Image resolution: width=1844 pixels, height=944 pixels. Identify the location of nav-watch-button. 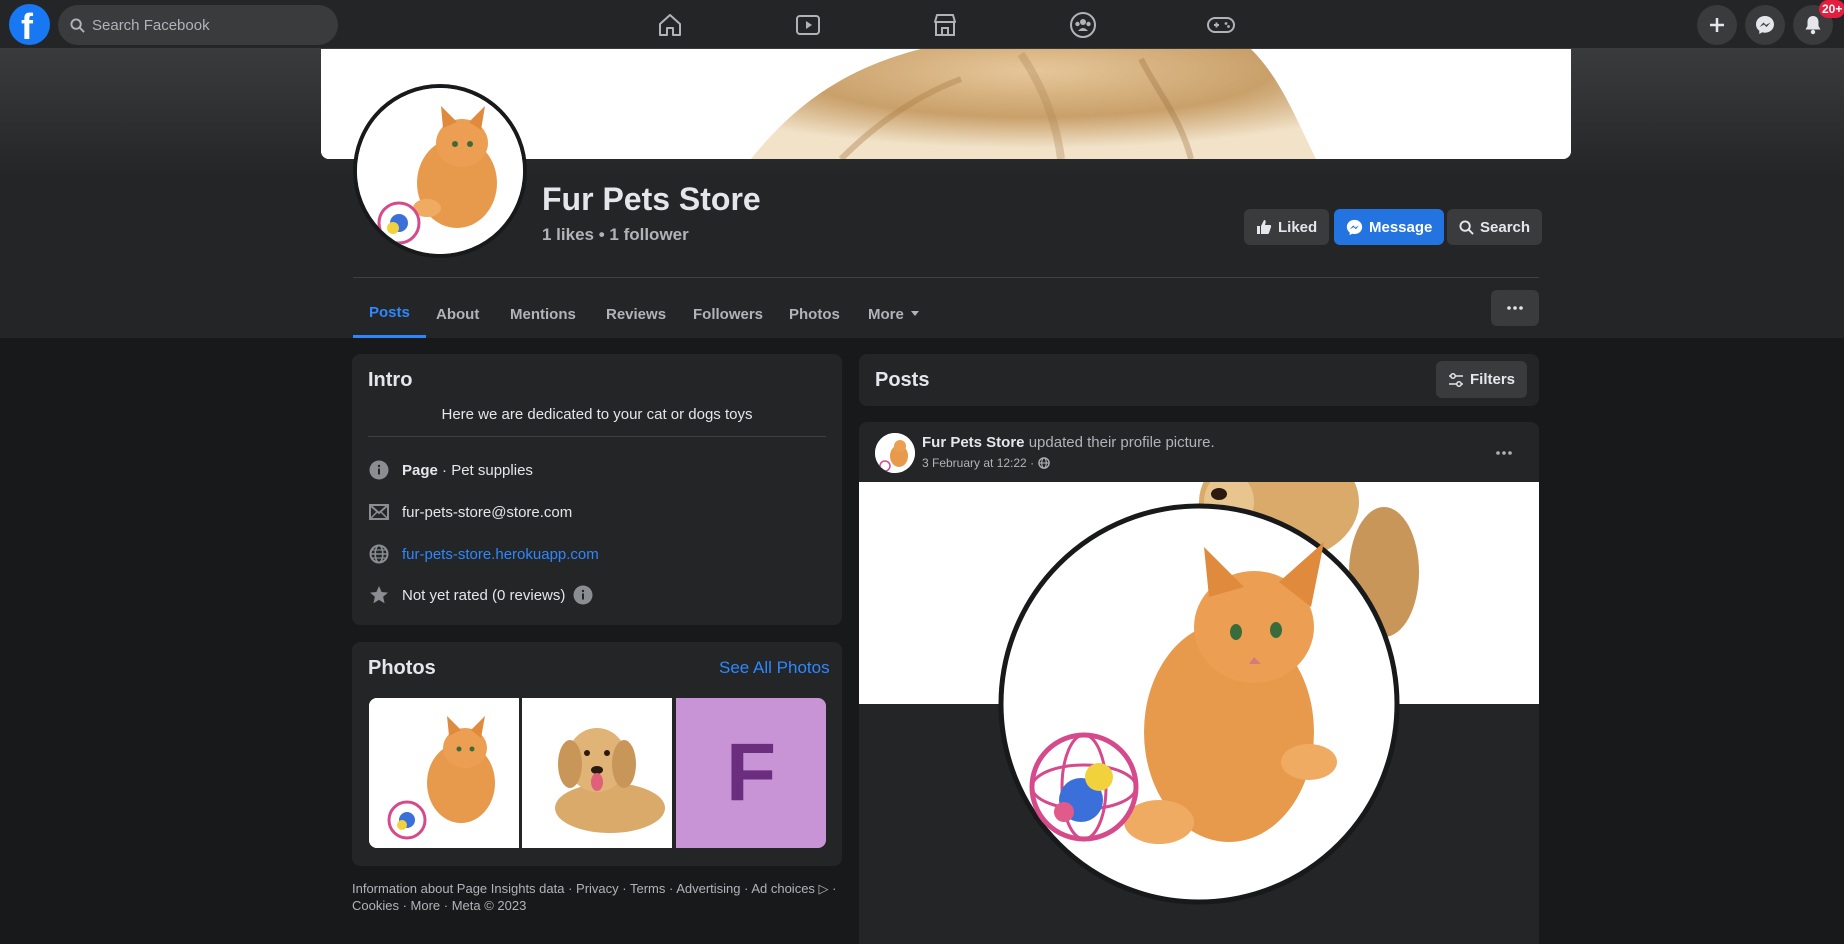
(808, 24).